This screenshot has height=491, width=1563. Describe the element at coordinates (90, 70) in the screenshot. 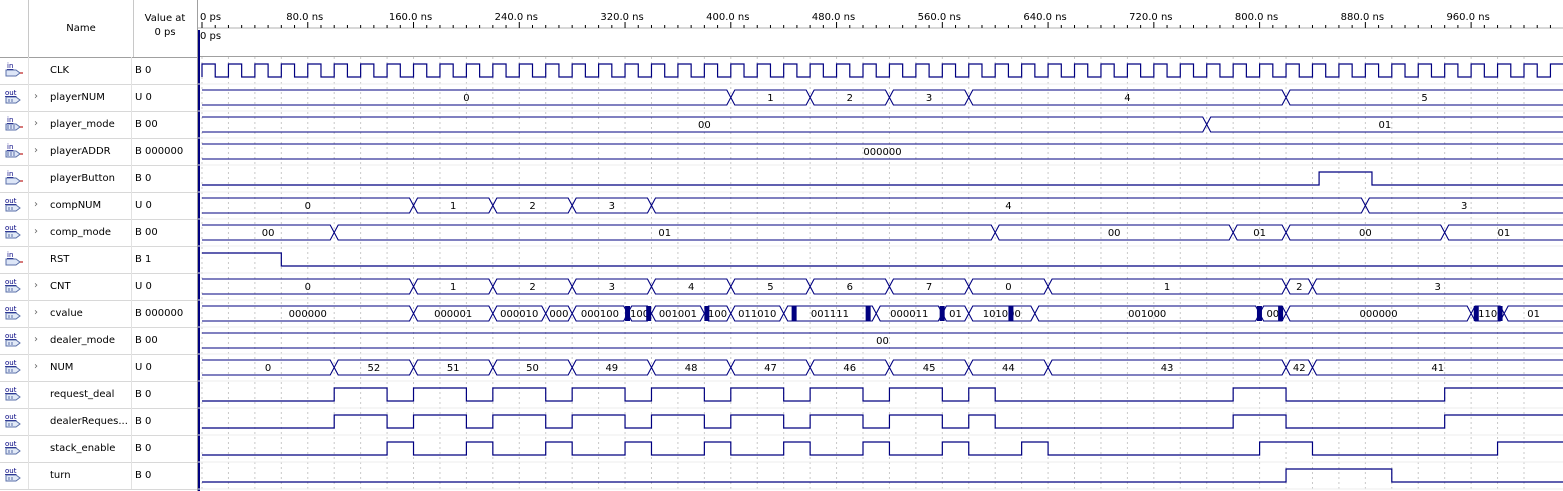

I see `signal-name: CLK` at that location.